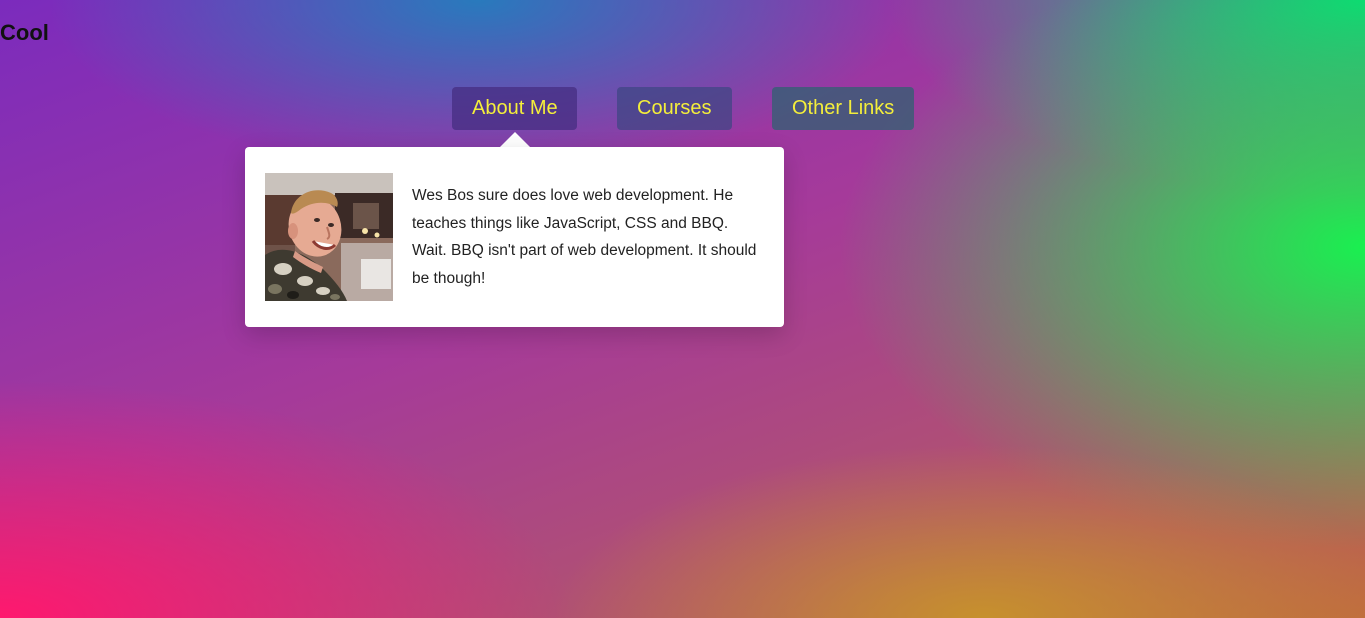 Image resolution: width=1365 pixels, height=618 pixels. I want to click on dropdown-arrow, so click(515, 139).